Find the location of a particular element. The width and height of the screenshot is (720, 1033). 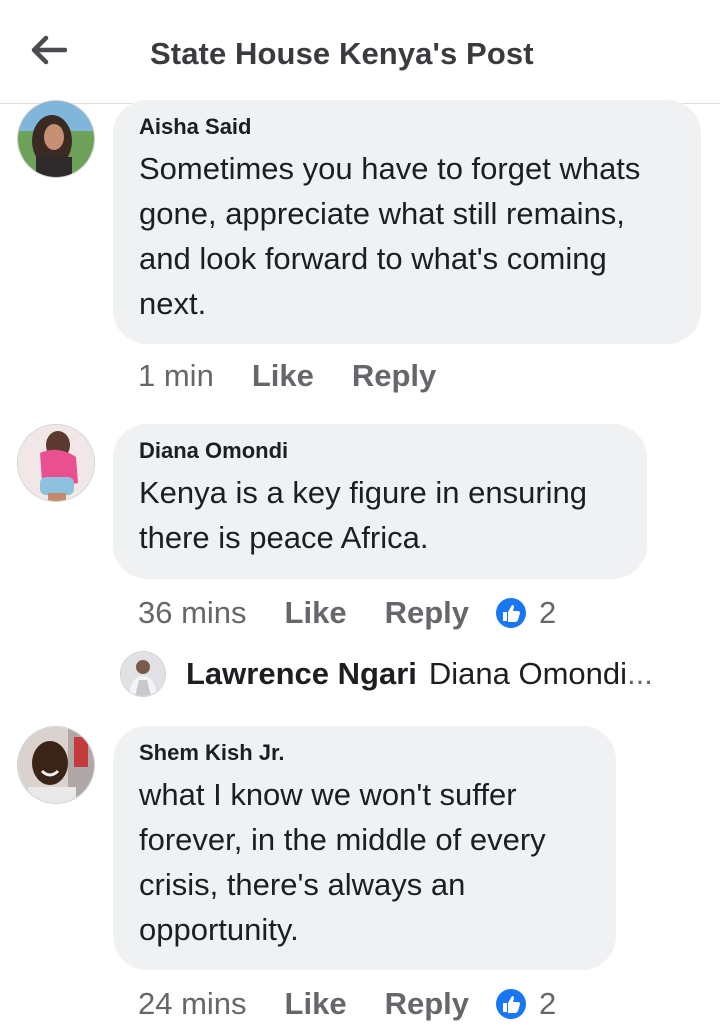

back-button is located at coordinates (48, 50).